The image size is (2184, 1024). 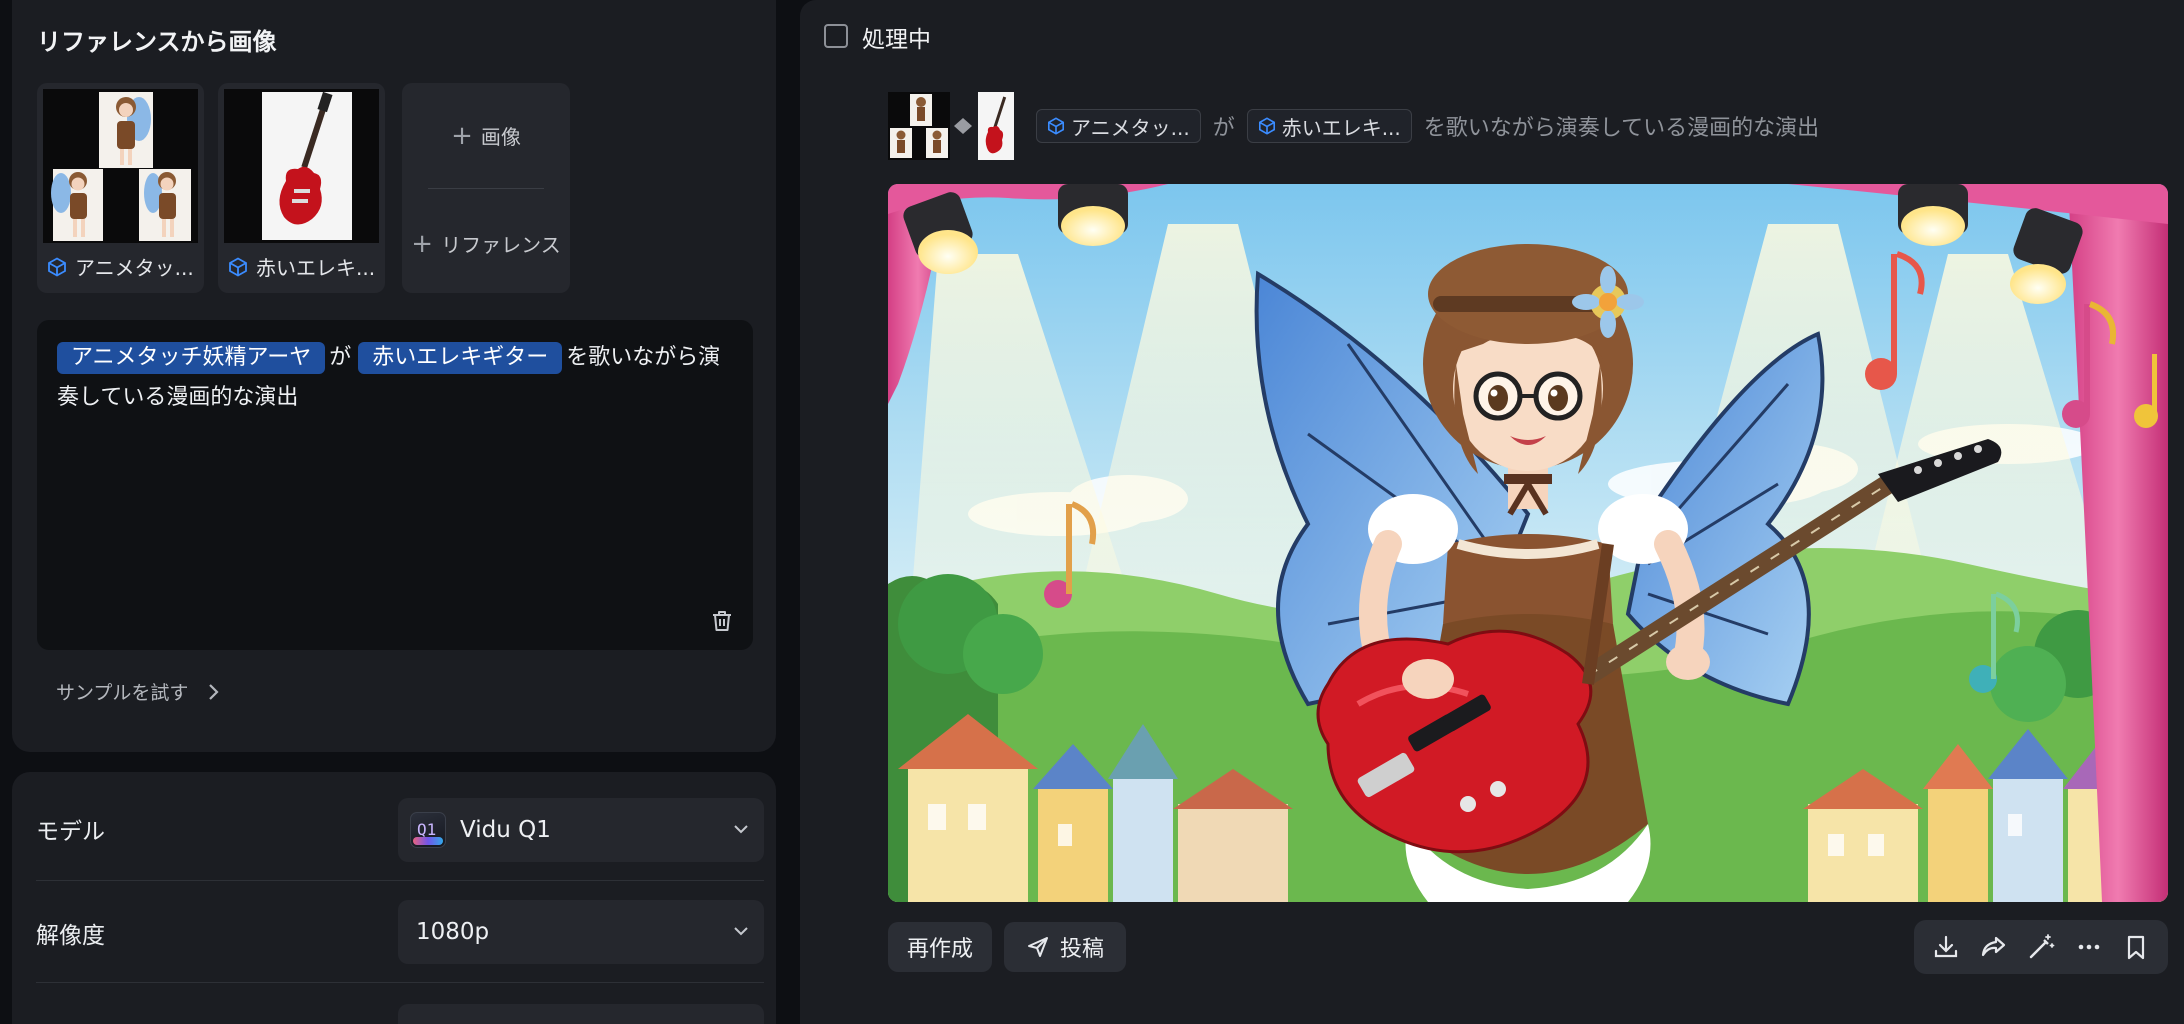 I want to click on fairy-mini-thumb, so click(x=919, y=126).